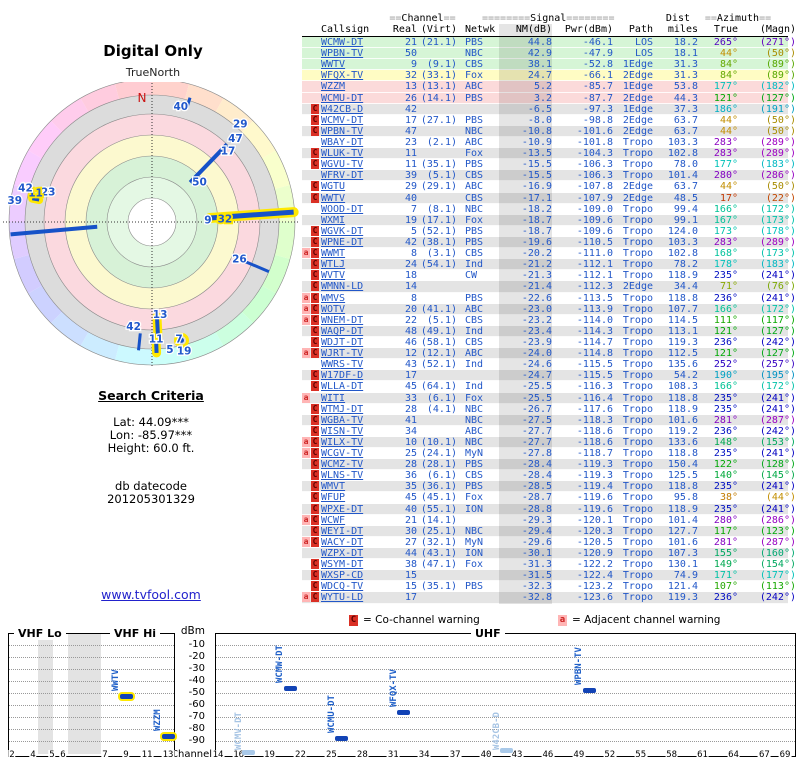 The height and width of the screenshot is (768, 800). I want to click on callsign-link: WXMI, so click(333, 220).